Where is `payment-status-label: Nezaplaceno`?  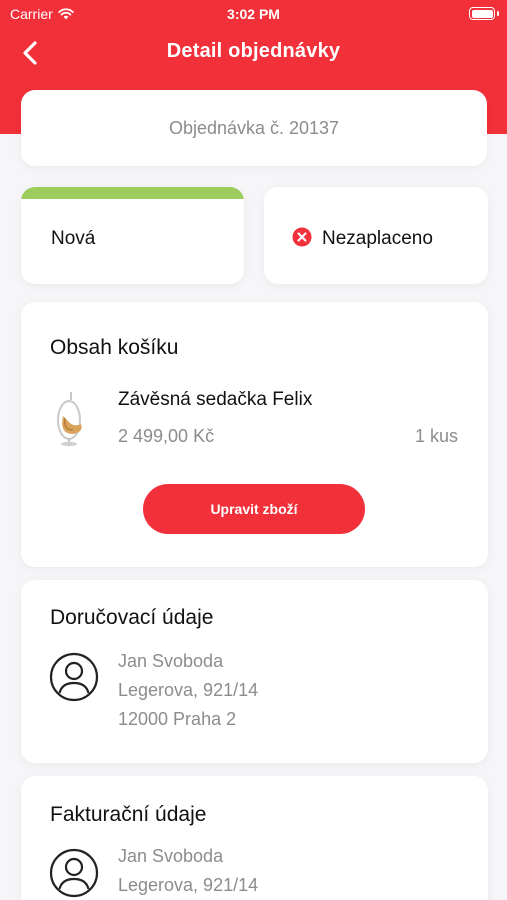 payment-status-label: Nezaplaceno is located at coordinates (377, 238).